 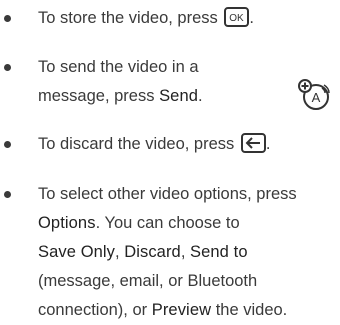 I want to click on text: To send the video in a, so click(x=118, y=67).